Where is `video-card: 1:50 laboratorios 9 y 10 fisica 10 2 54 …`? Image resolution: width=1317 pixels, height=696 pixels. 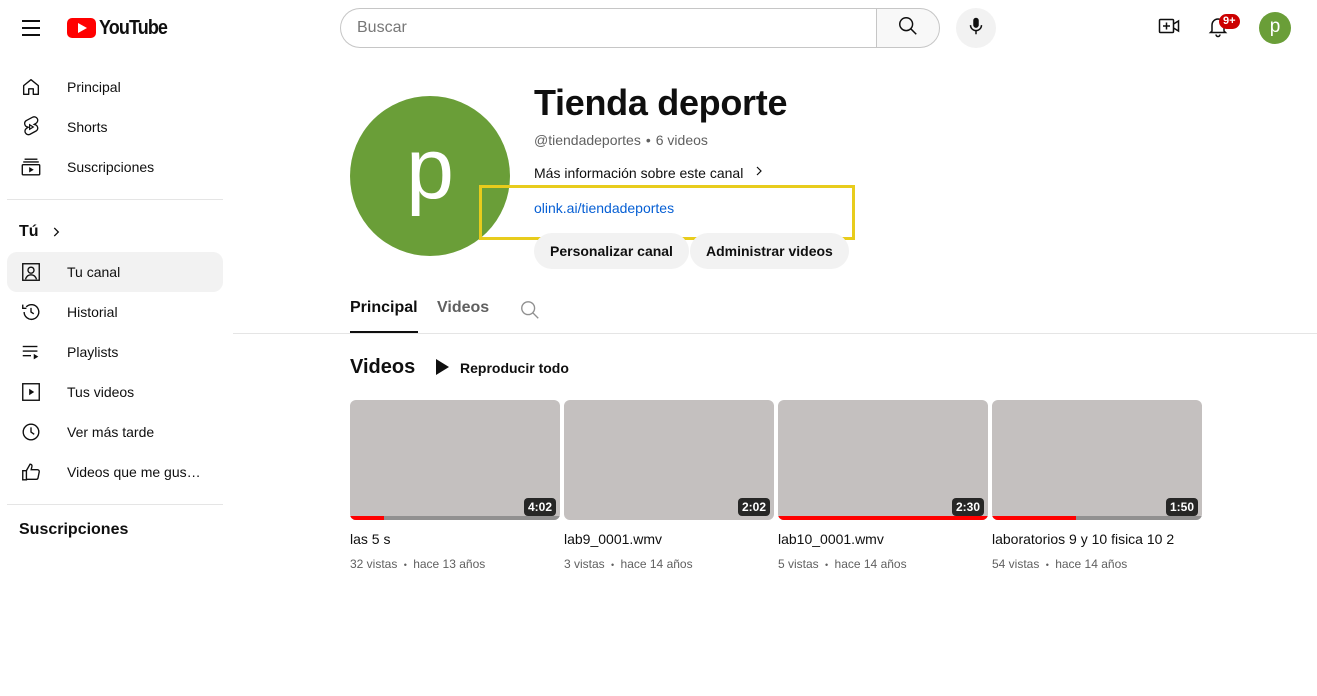 video-card: 1:50 laboratorios 9 y 10 fisica 10 2 54 … is located at coordinates (1097, 485).